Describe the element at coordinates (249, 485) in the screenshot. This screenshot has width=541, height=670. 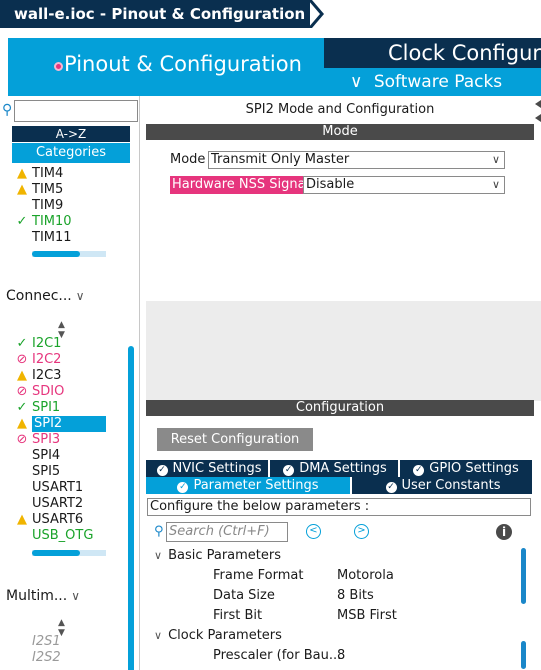
I see `tab-parameter-settings: ✓ Parameter Settings` at that location.